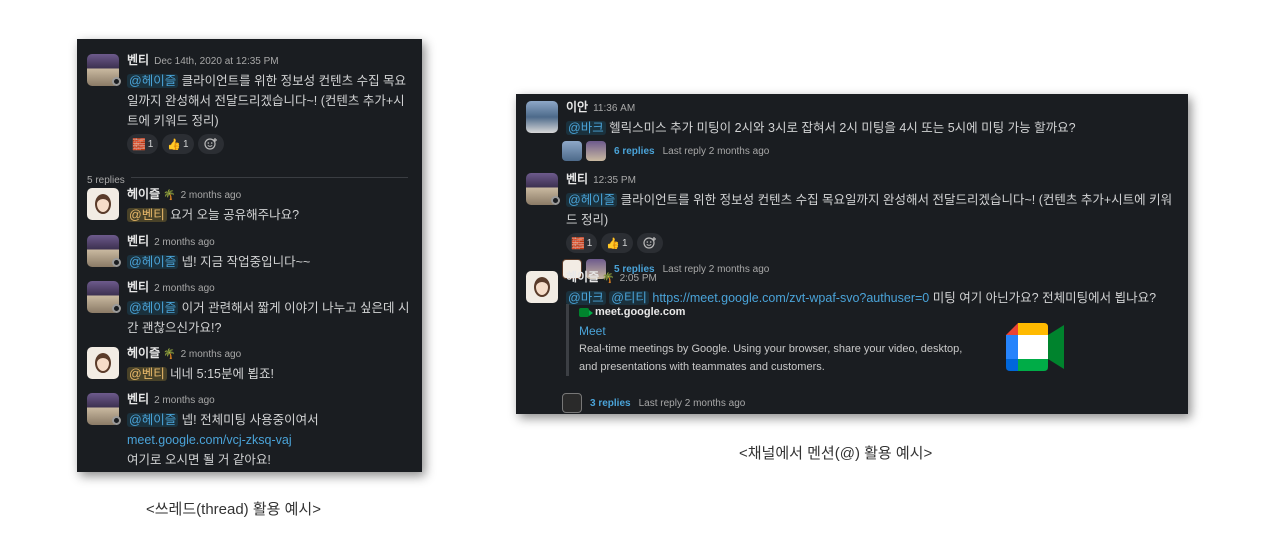  Describe the element at coordinates (1035, 347) in the screenshot. I see `google-meet-logo-icon` at that location.